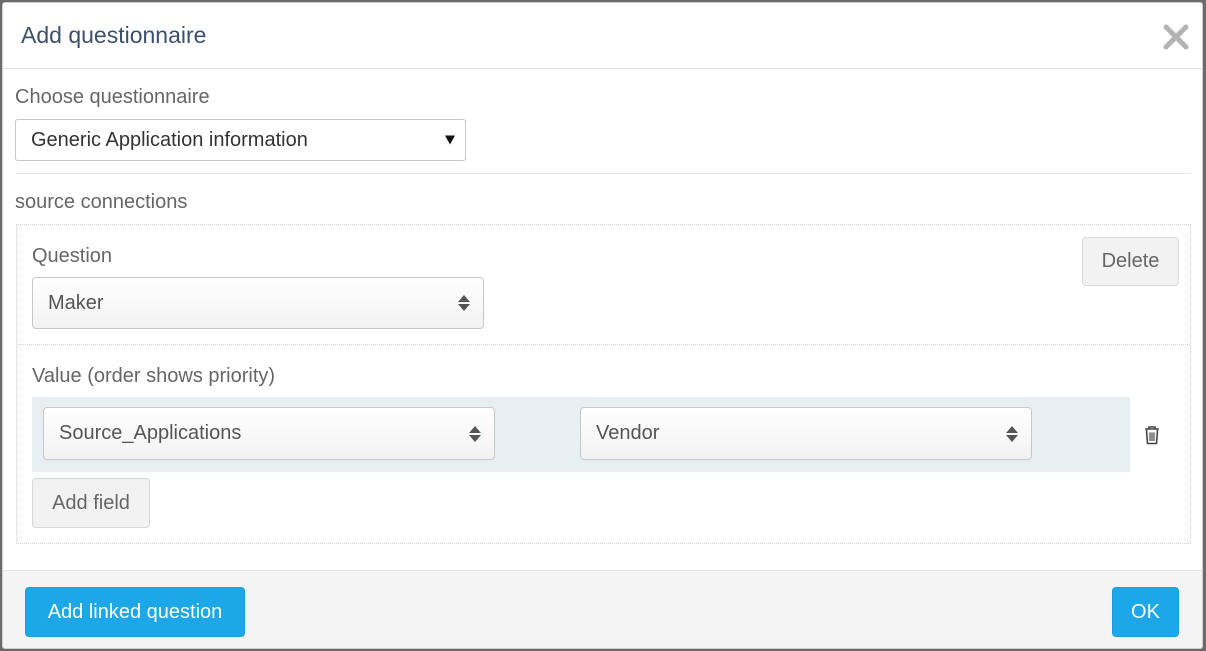 This screenshot has width=1206, height=651. I want to click on value-label: Value (order shows priority), so click(154, 376).